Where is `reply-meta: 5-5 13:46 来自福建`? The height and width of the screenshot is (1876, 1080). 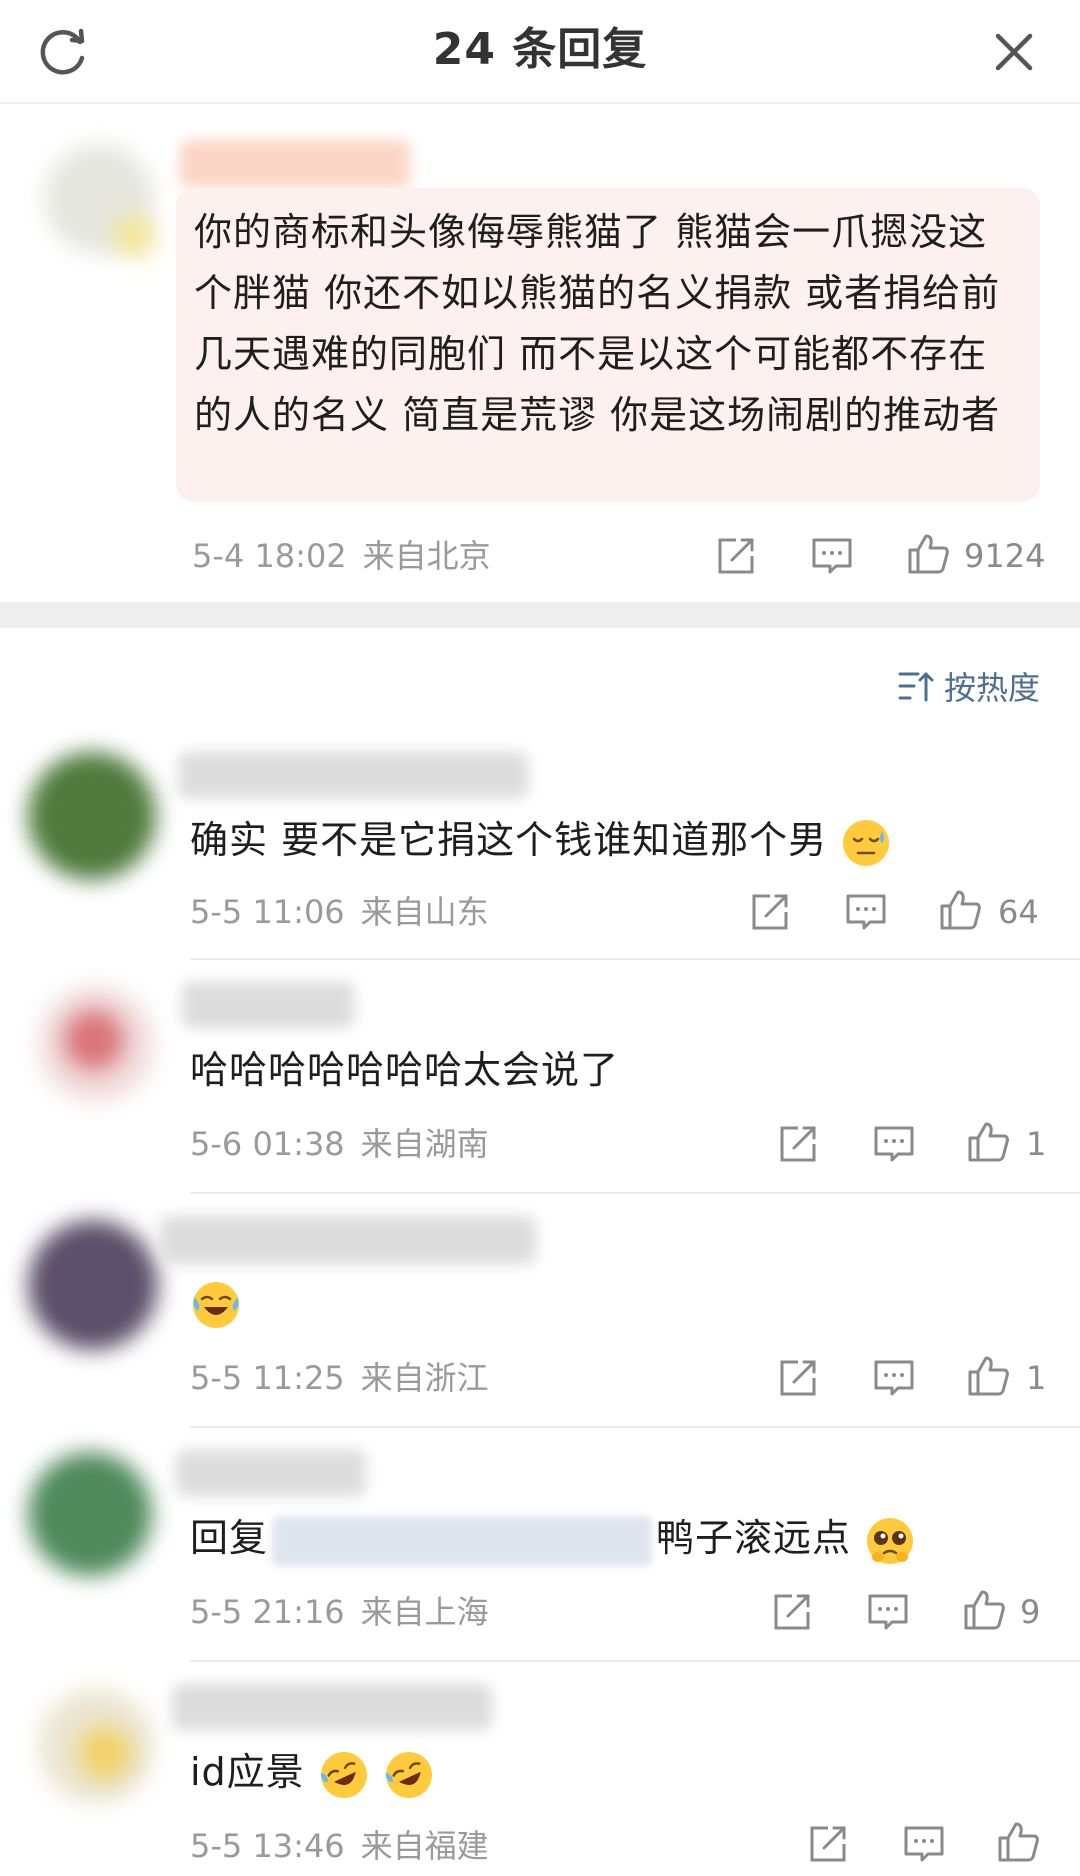 reply-meta: 5-5 13:46 来自福建 is located at coordinates (339, 1846).